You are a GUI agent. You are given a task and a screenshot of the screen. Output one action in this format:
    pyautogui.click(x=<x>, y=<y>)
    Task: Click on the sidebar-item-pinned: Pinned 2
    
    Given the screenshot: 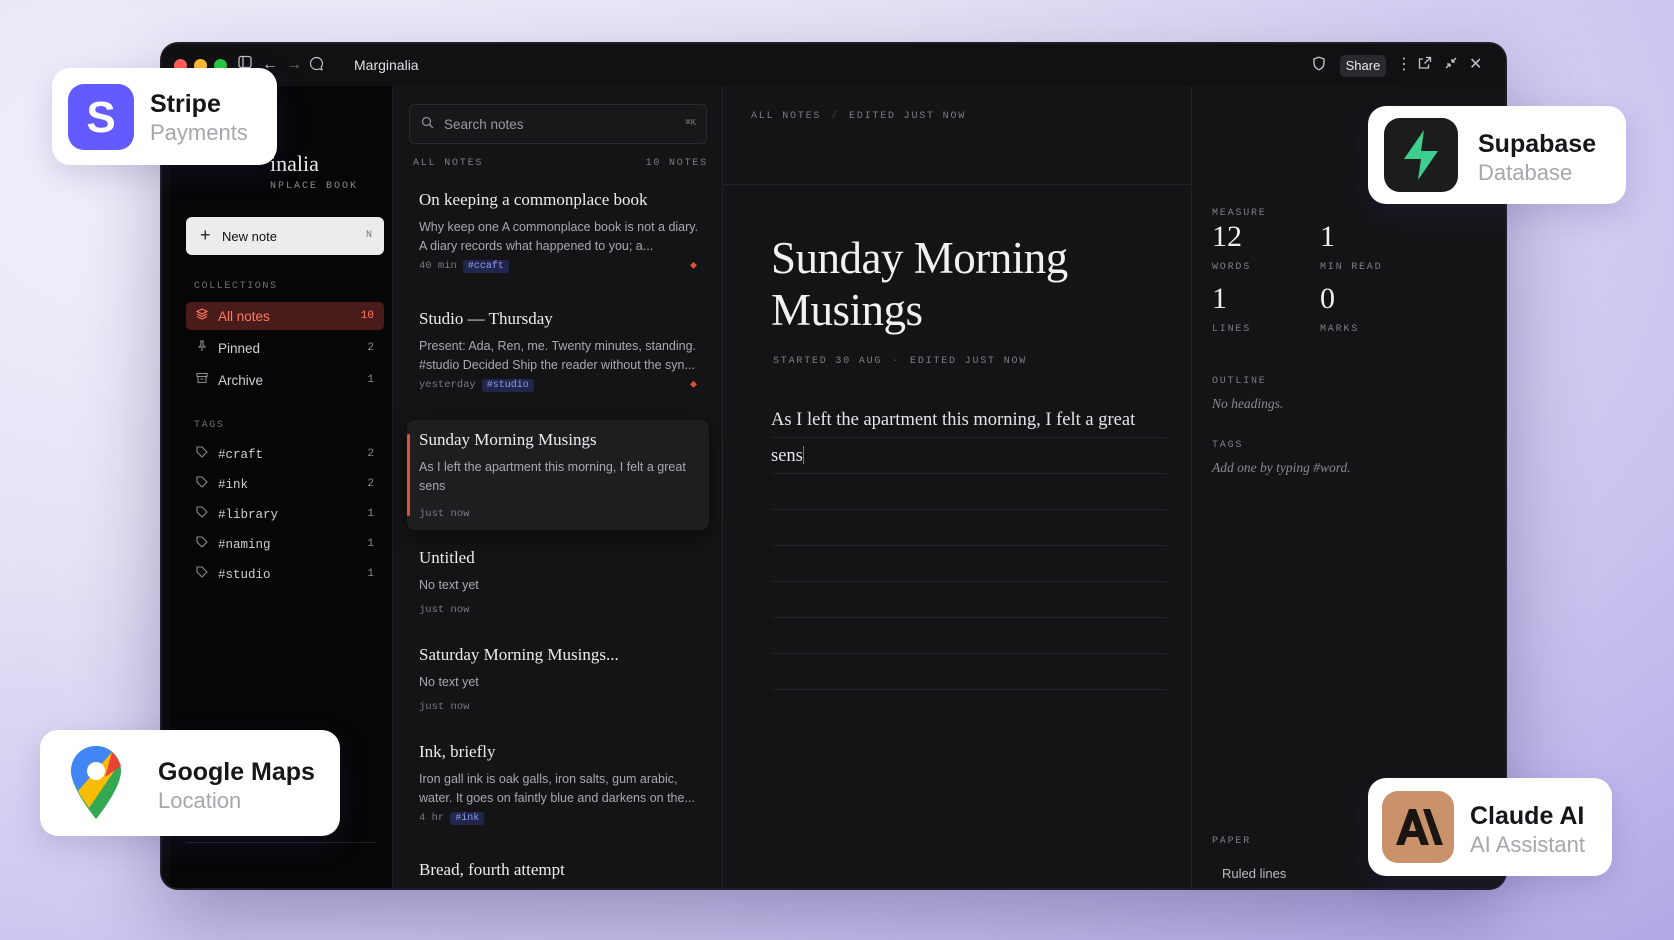 What is the action you would take?
    pyautogui.click(x=285, y=348)
    